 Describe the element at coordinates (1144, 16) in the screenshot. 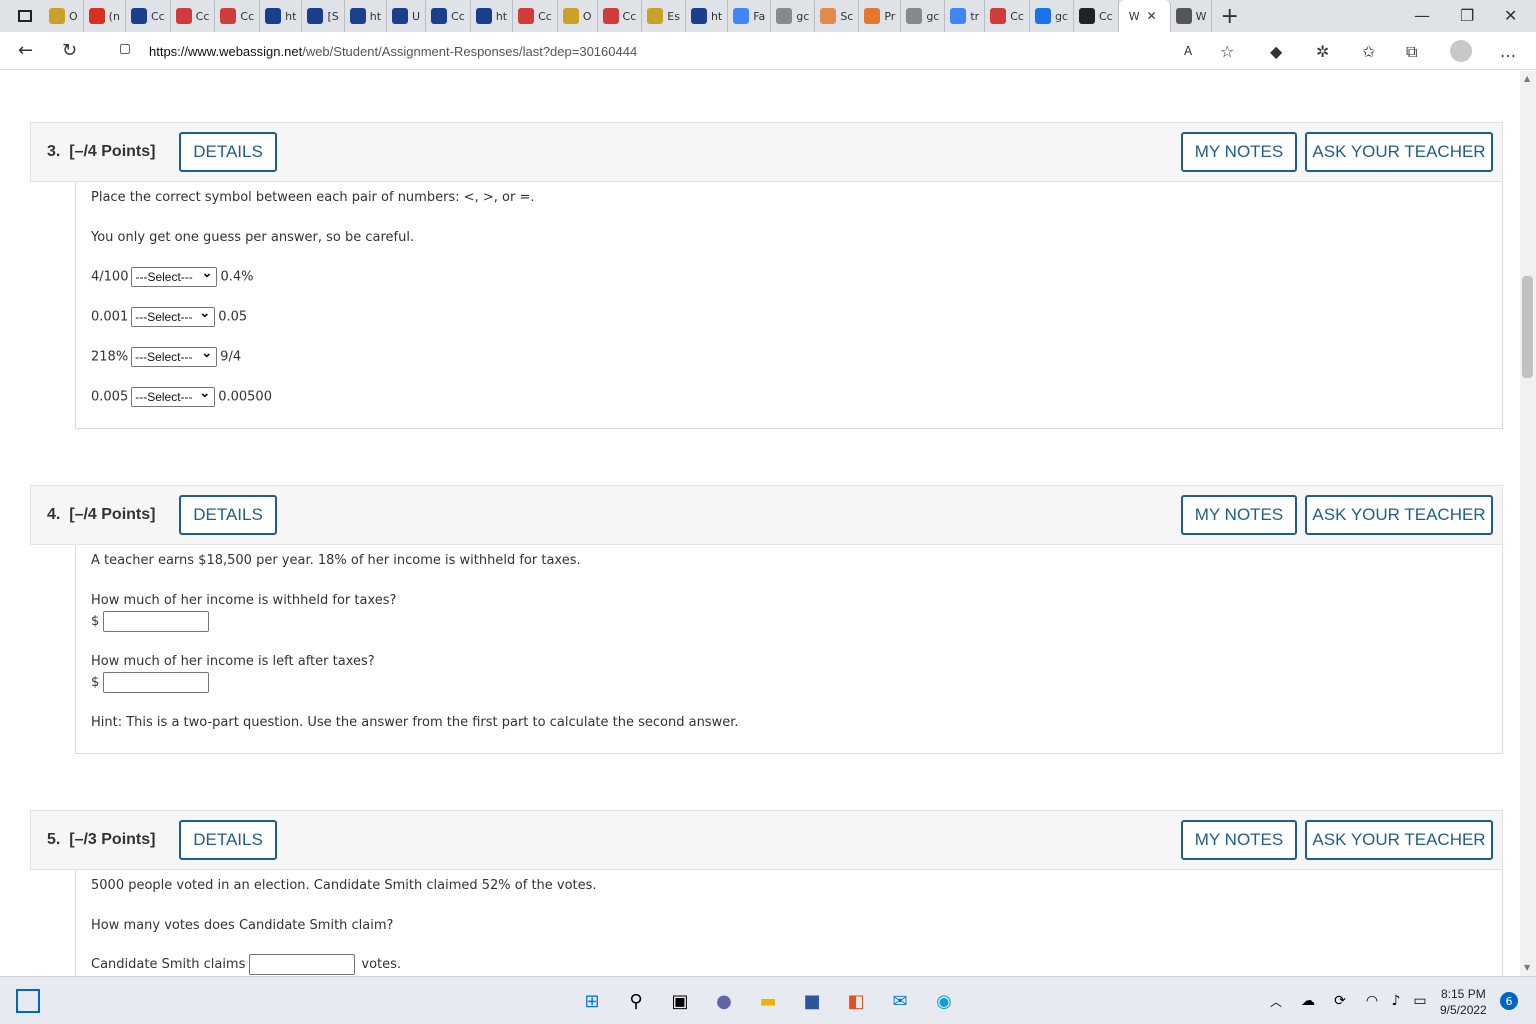

I see `browser-tab: W ✕` at that location.